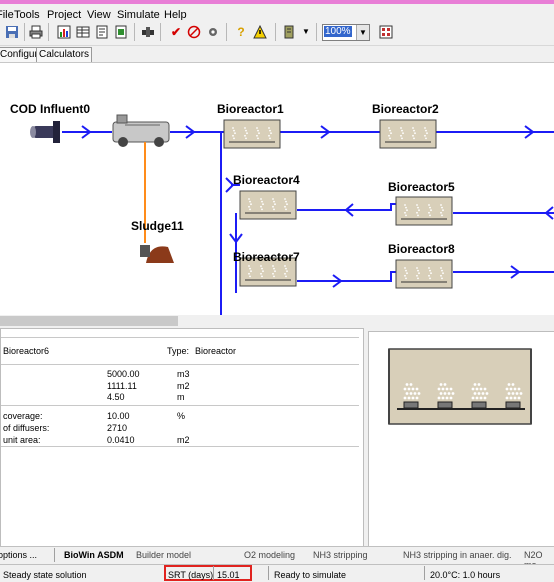 Image resolution: width=554 pixels, height=582 pixels. Describe the element at coordinates (64, 55) in the screenshot. I see `tab-calculators: Calculators` at that location.